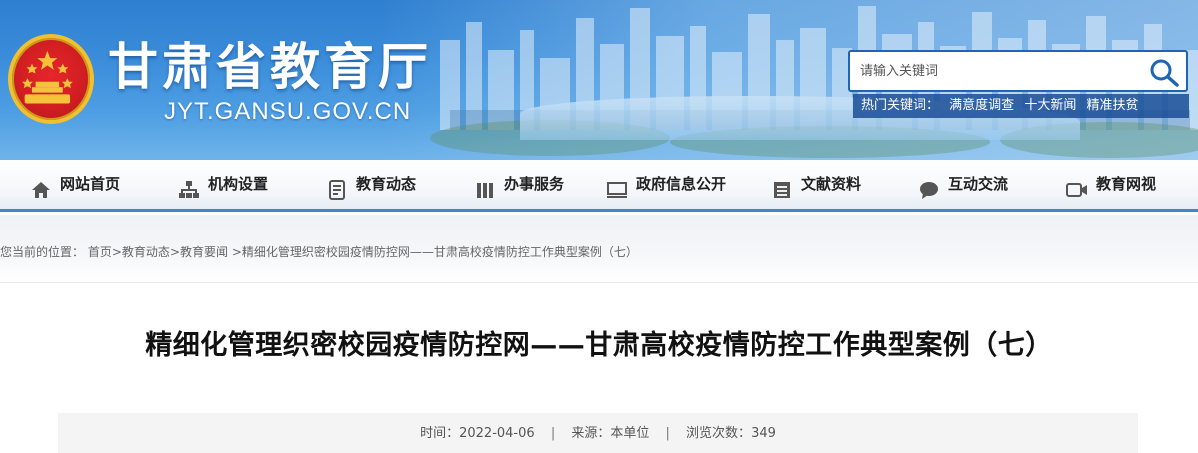  I want to click on article-meta: 时间：2022-04-06 | 来源：本单位 | 浏览次数：349, so click(598, 434).